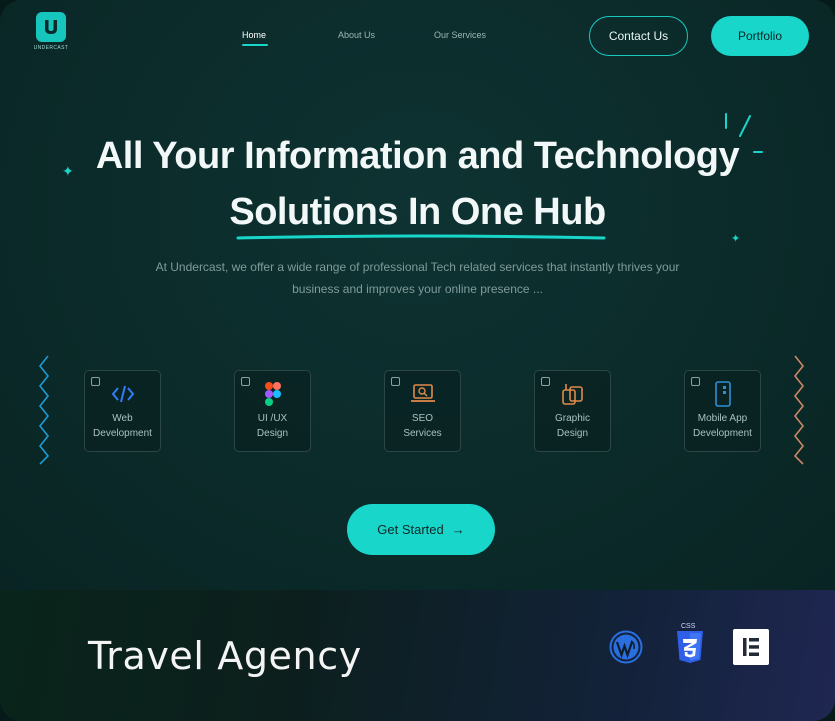 Image resolution: width=835 pixels, height=721 pixels. What do you see at coordinates (410, 529) in the screenshot?
I see `get-started-label: Get Started` at bounding box center [410, 529].